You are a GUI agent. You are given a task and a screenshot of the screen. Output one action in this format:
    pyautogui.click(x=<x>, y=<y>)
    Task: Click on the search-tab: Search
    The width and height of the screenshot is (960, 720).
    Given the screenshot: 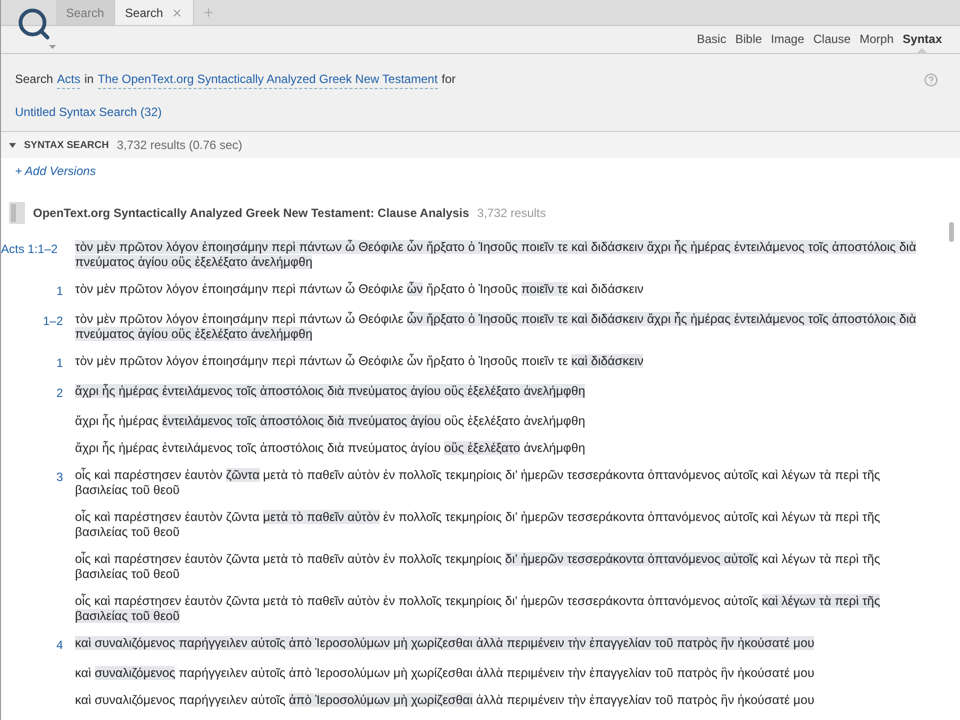 What is the action you would take?
    pyautogui.click(x=154, y=12)
    